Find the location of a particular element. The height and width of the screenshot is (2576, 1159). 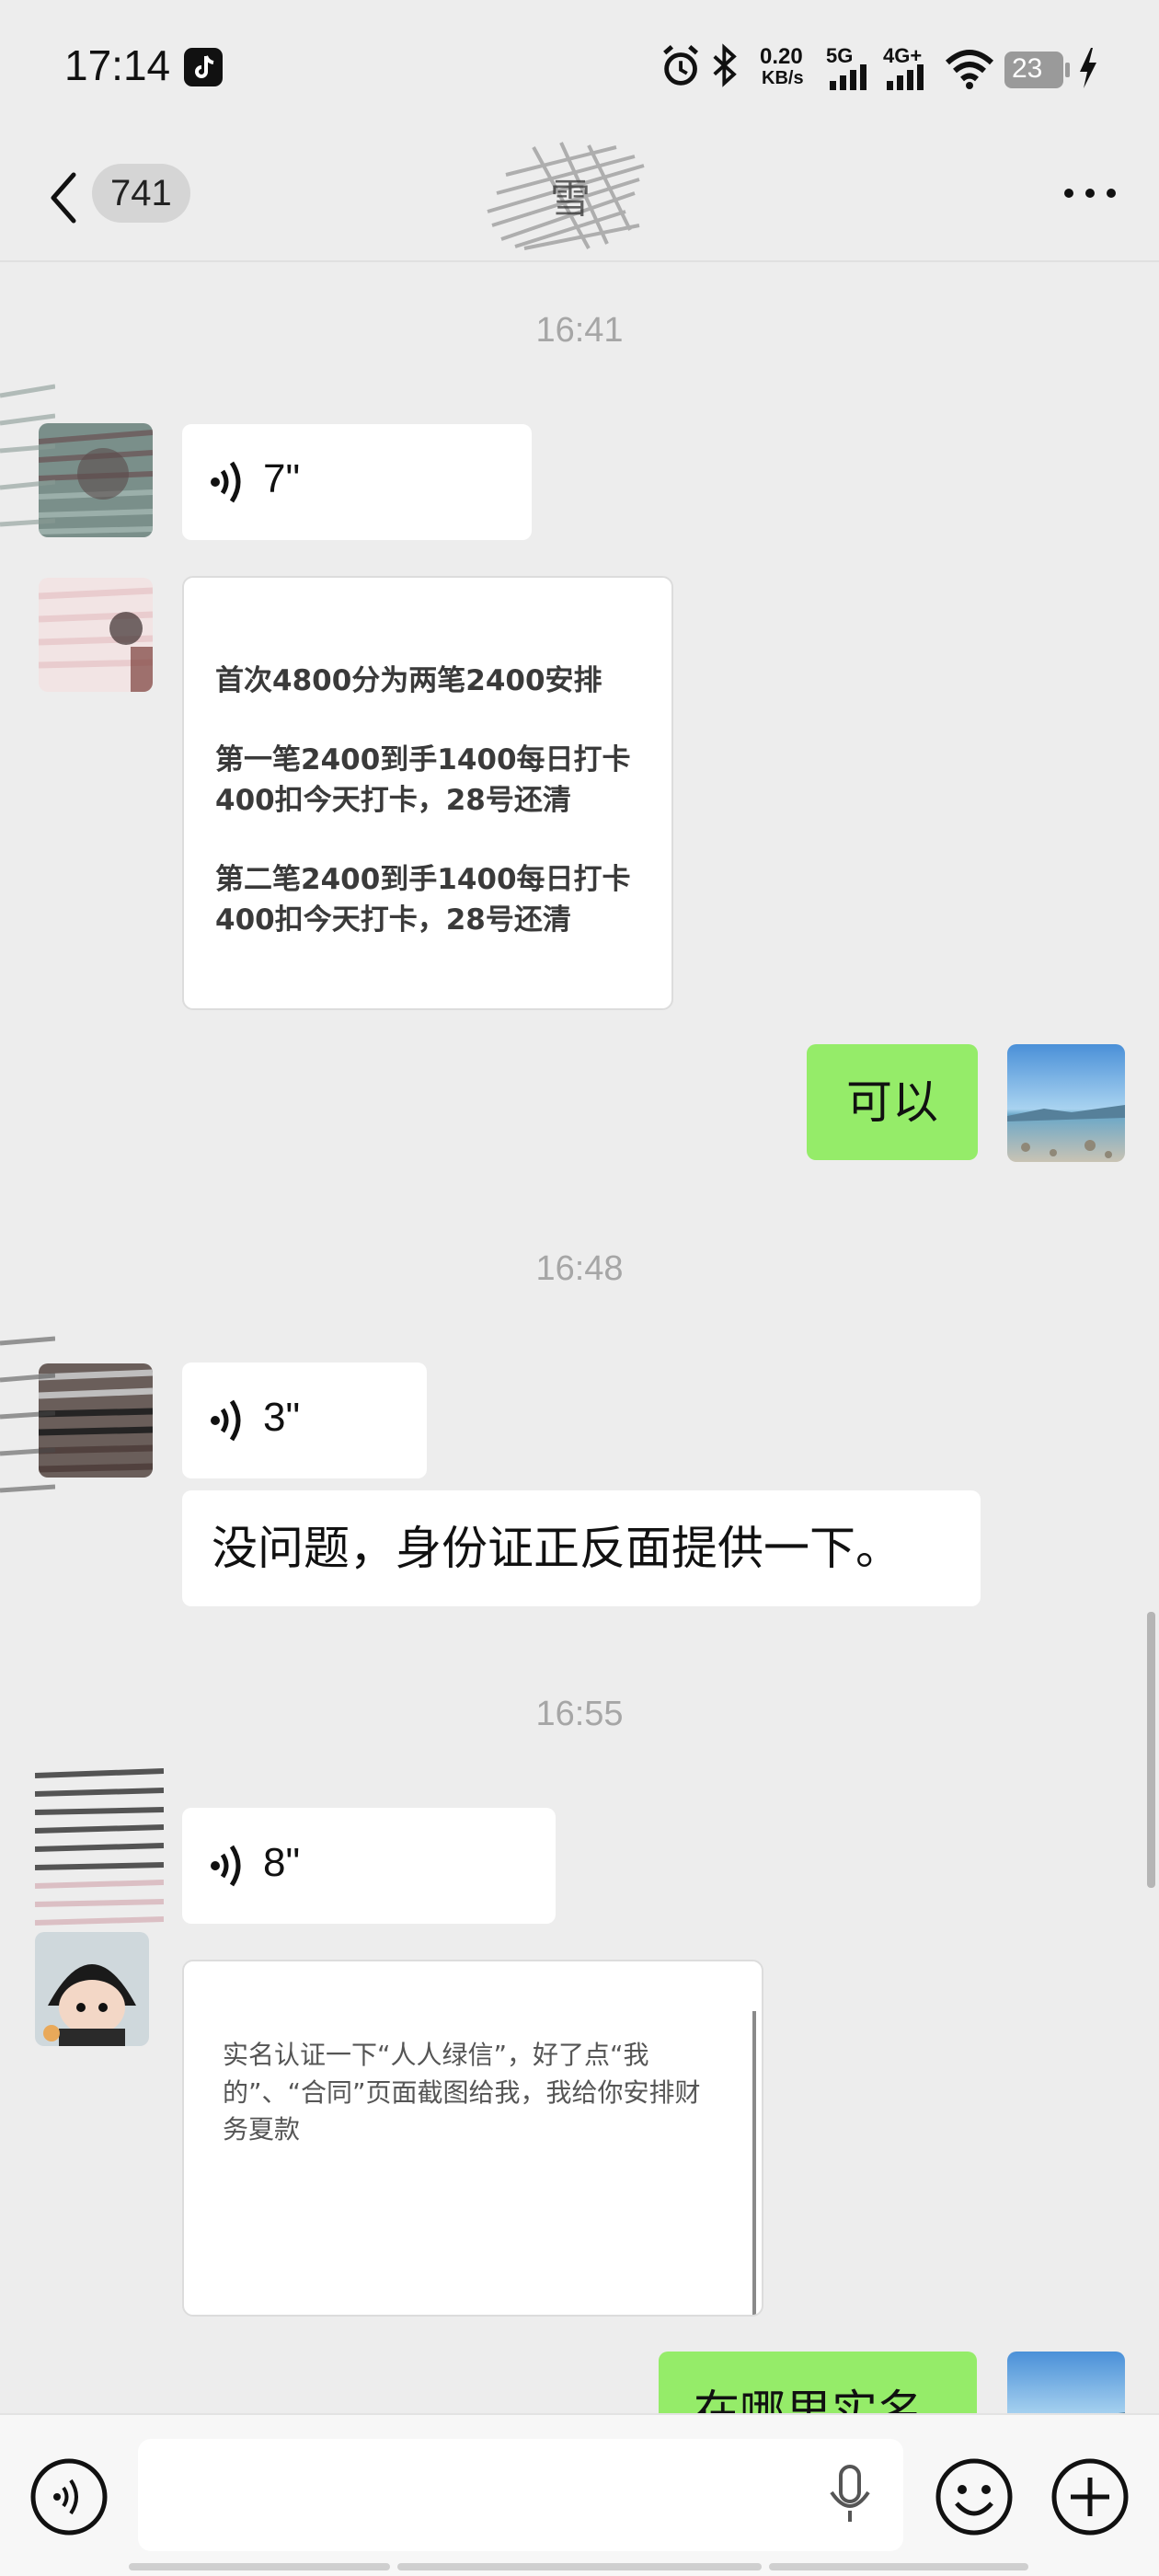

net-speed-unit: KB/s is located at coordinates (783, 78).